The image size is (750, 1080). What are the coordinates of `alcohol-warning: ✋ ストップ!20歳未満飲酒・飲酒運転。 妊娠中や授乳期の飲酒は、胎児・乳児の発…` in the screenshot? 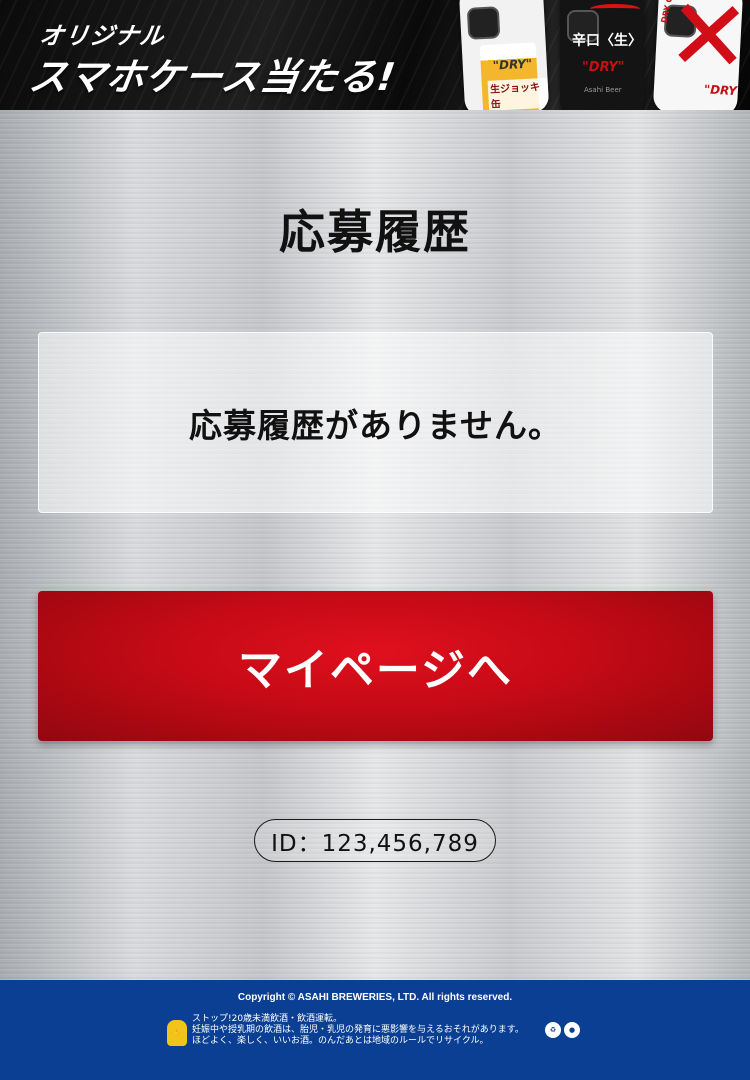 It's located at (377, 1031).